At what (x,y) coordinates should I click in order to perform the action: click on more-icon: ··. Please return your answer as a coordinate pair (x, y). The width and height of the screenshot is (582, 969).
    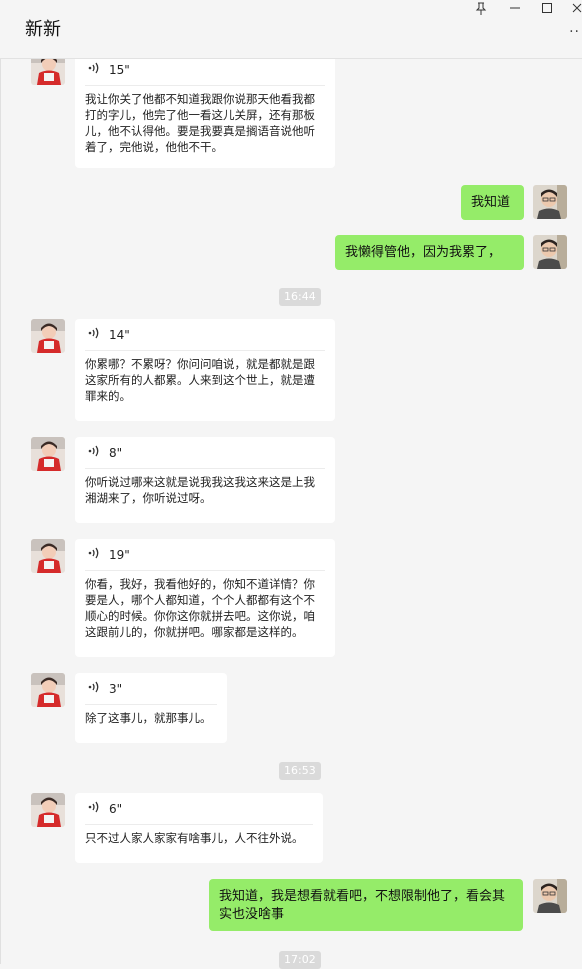
    Looking at the image, I should click on (574, 32).